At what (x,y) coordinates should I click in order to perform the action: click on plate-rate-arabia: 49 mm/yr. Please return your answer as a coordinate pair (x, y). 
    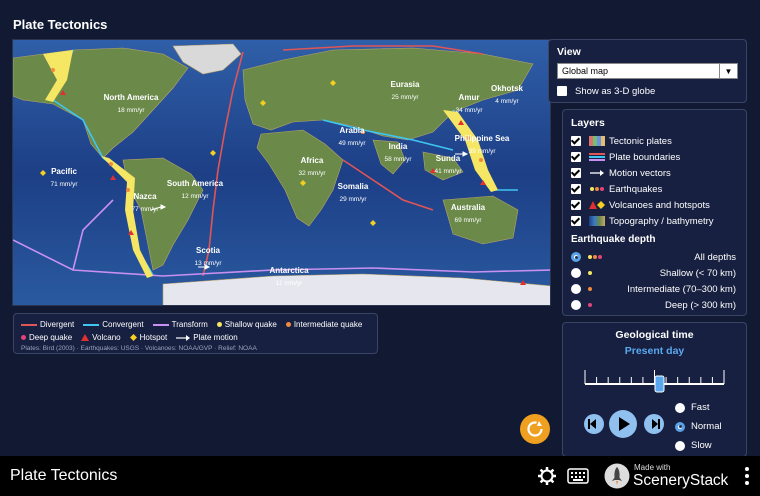
    Looking at the image, I should click on (352, 143).